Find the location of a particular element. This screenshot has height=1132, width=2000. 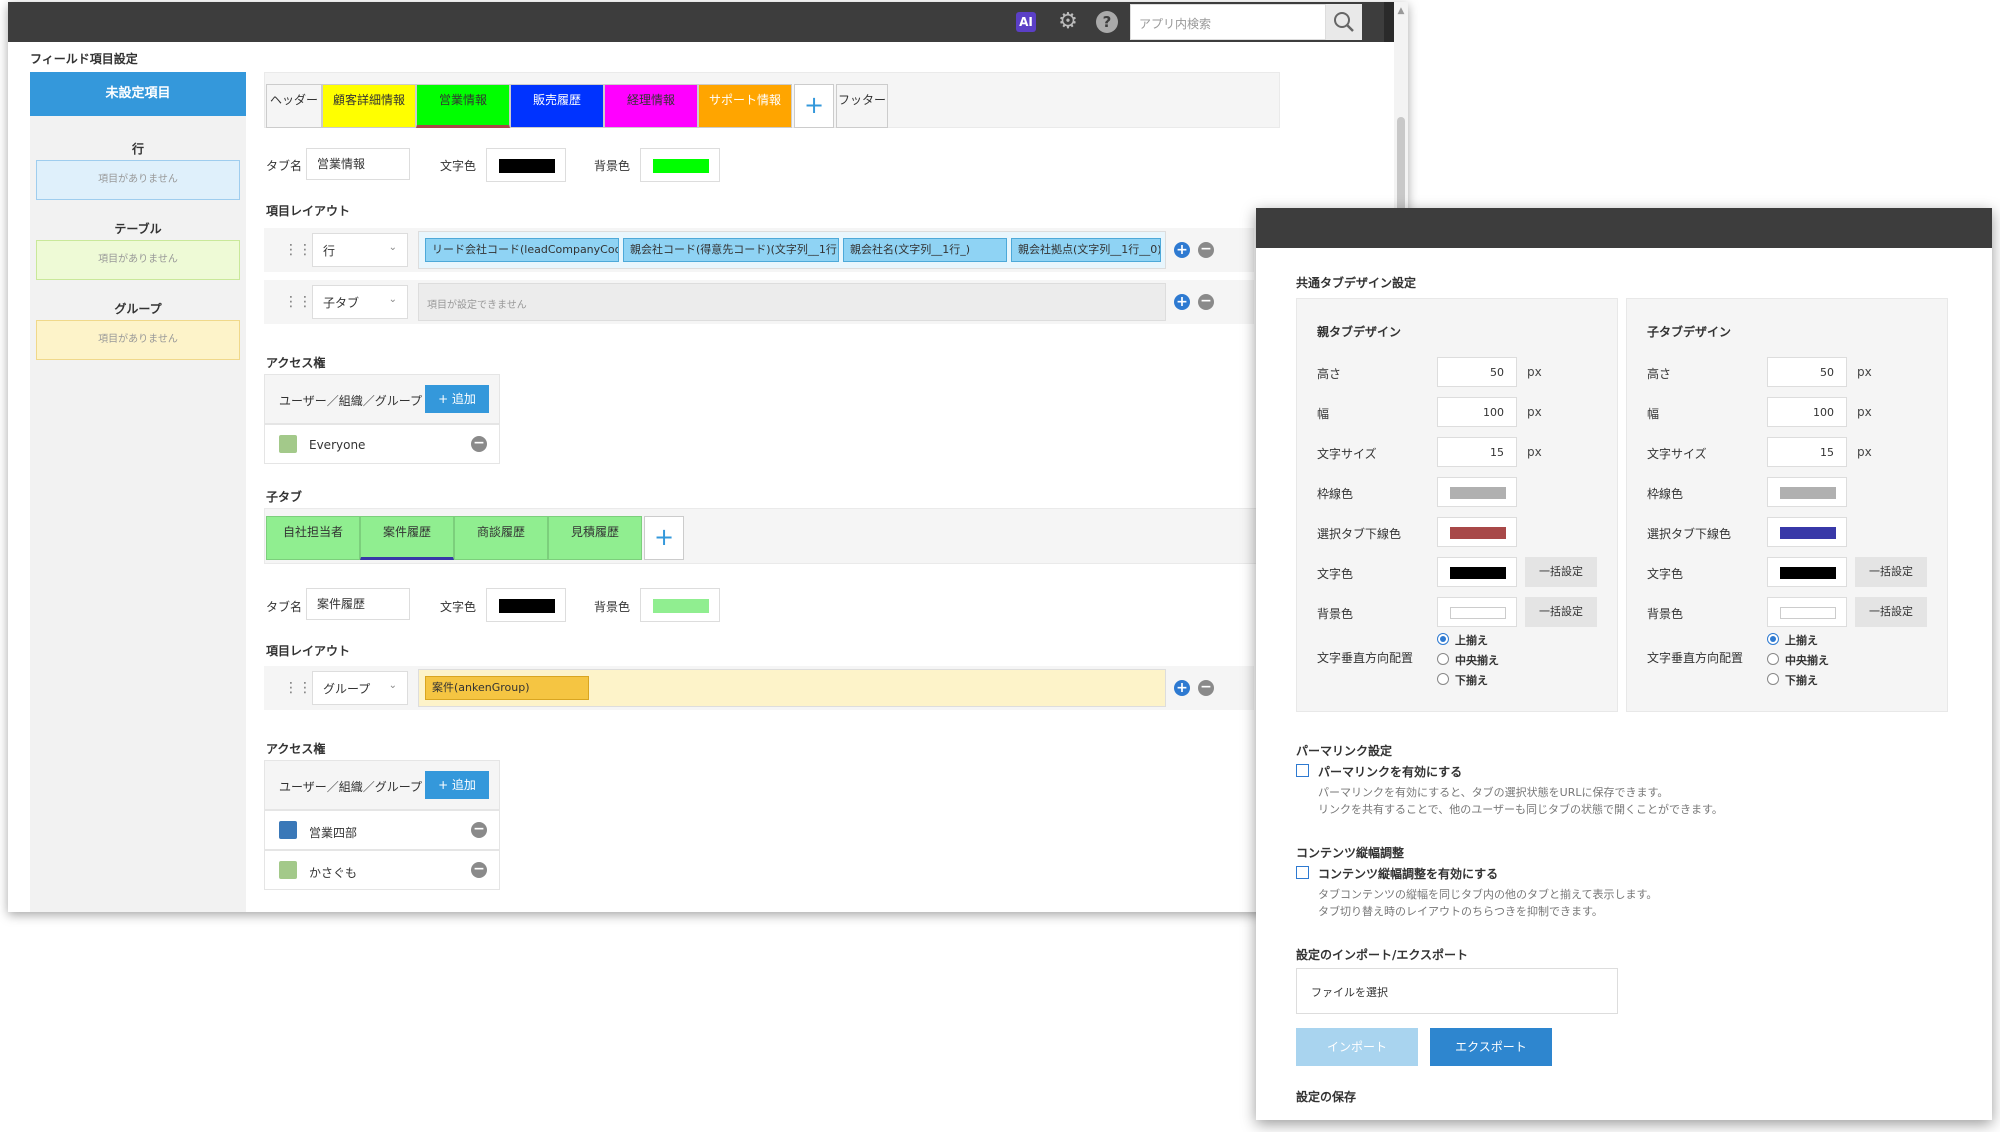

valign-option-label: 上揃え is located at coordinates (1801, 640).